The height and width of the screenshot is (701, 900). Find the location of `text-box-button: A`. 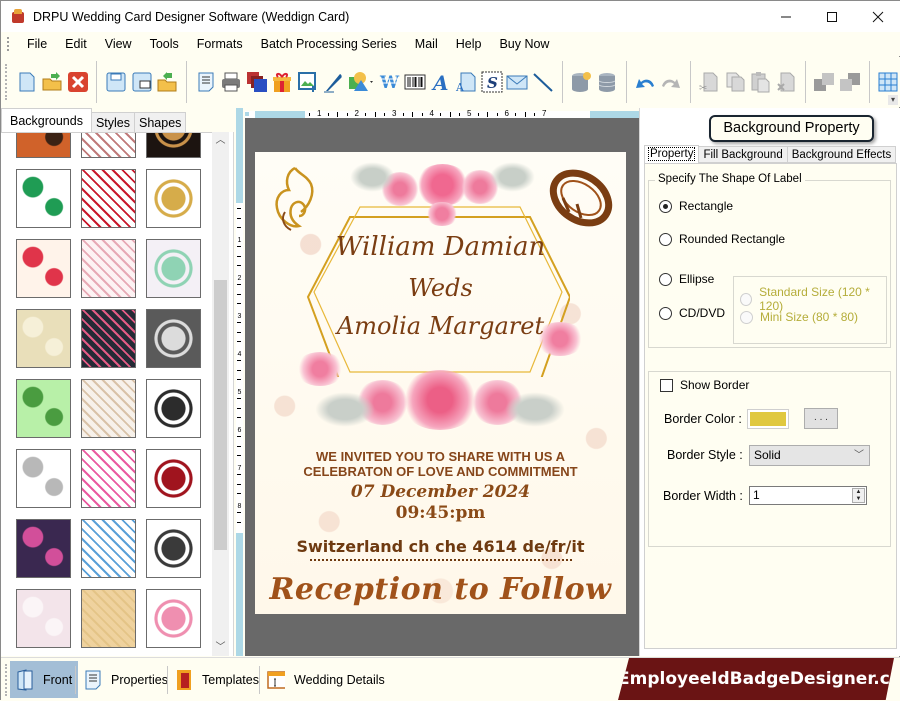

text-box-button: A is located at coordinates (466, 82).